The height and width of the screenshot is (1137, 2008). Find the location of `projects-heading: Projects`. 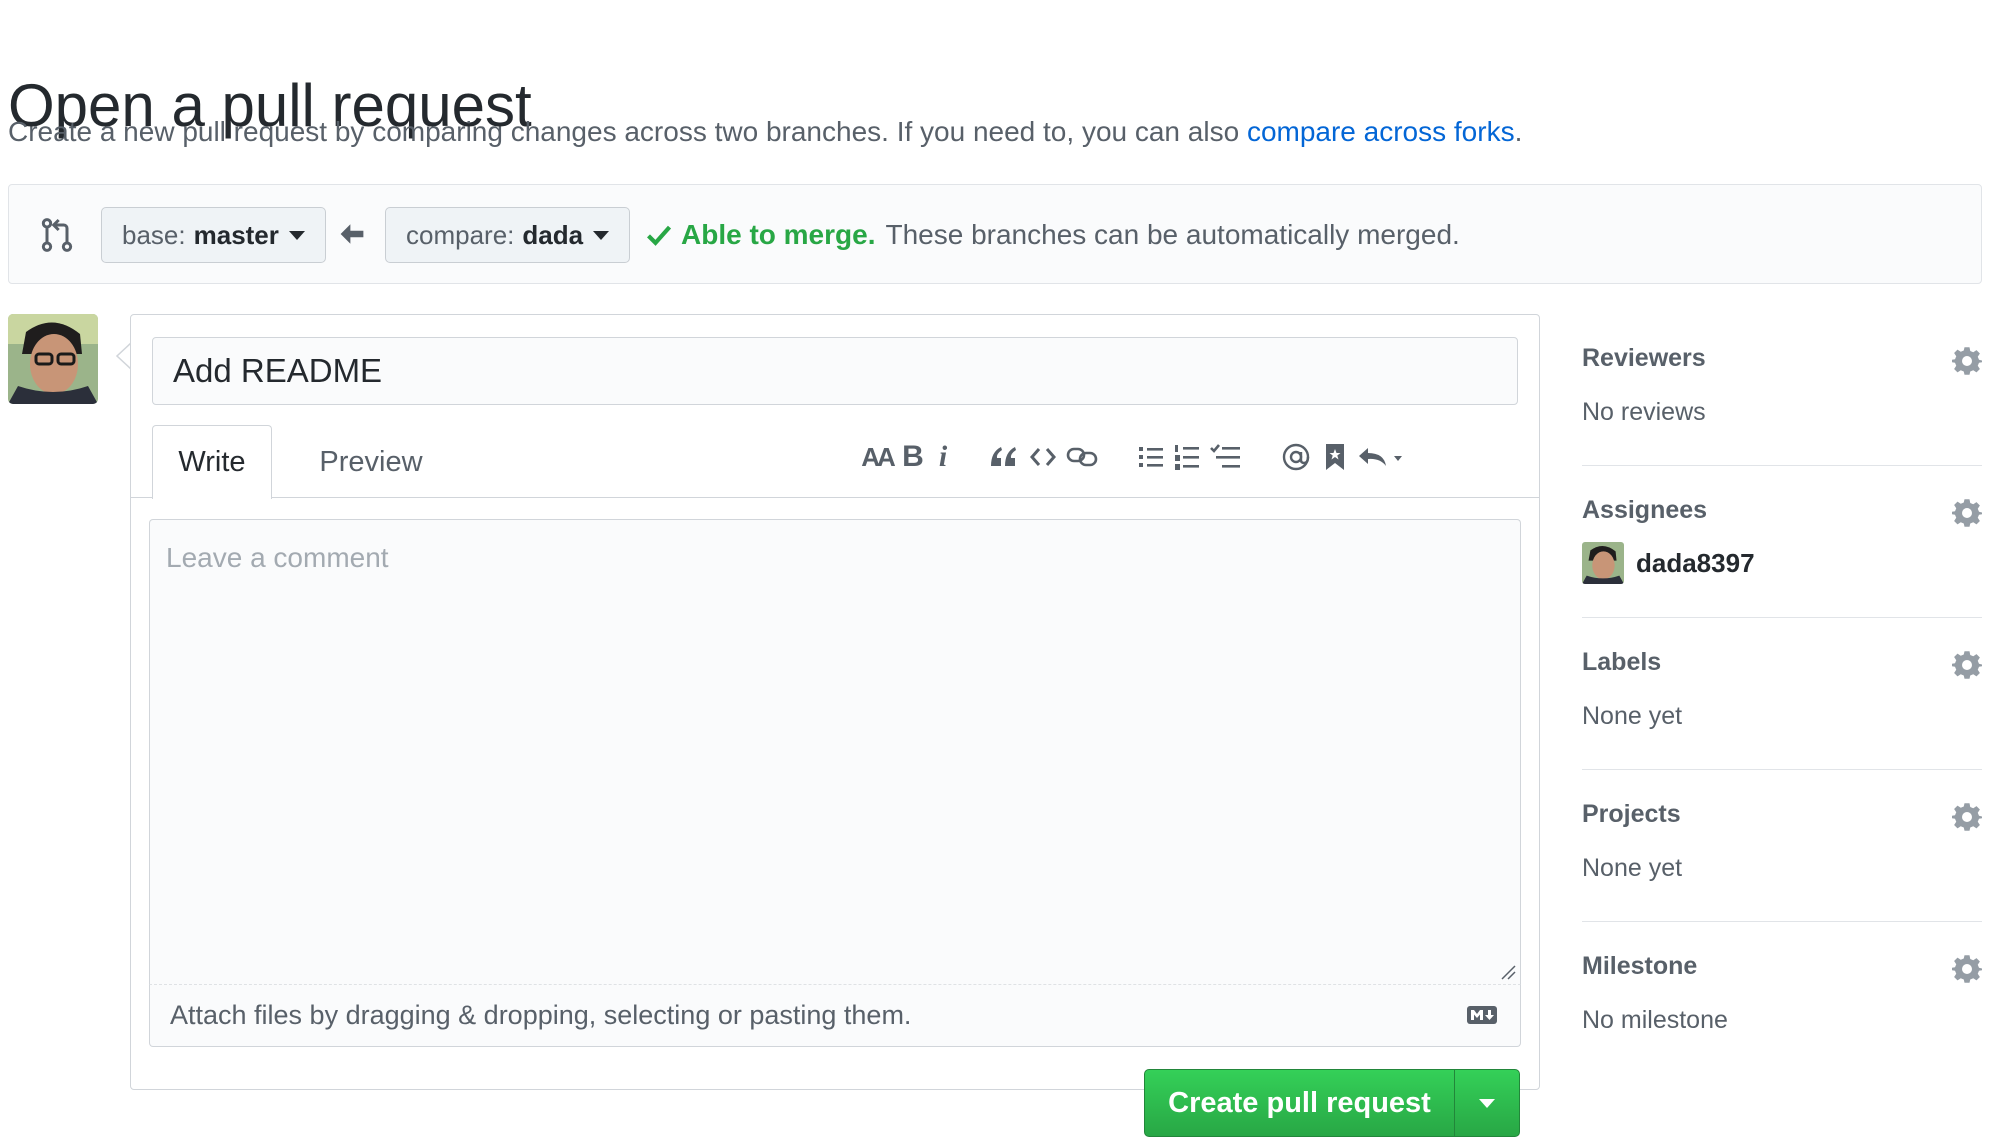

projects-heading: Projects is located at coordinates (1631, 814).